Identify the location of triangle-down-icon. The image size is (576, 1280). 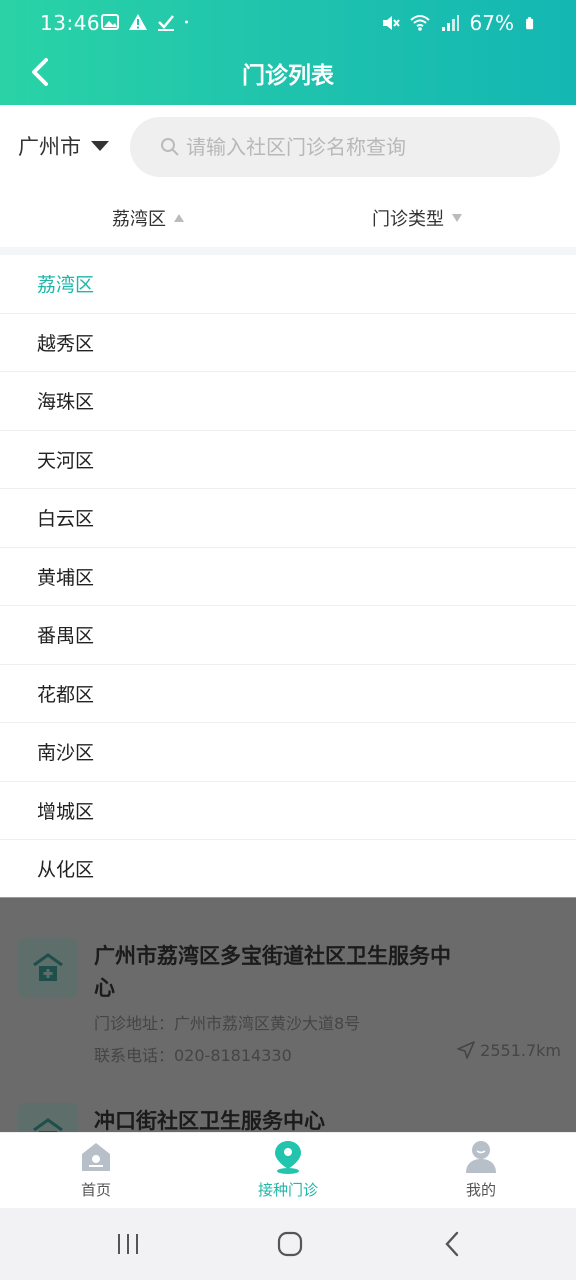
(457, 218).